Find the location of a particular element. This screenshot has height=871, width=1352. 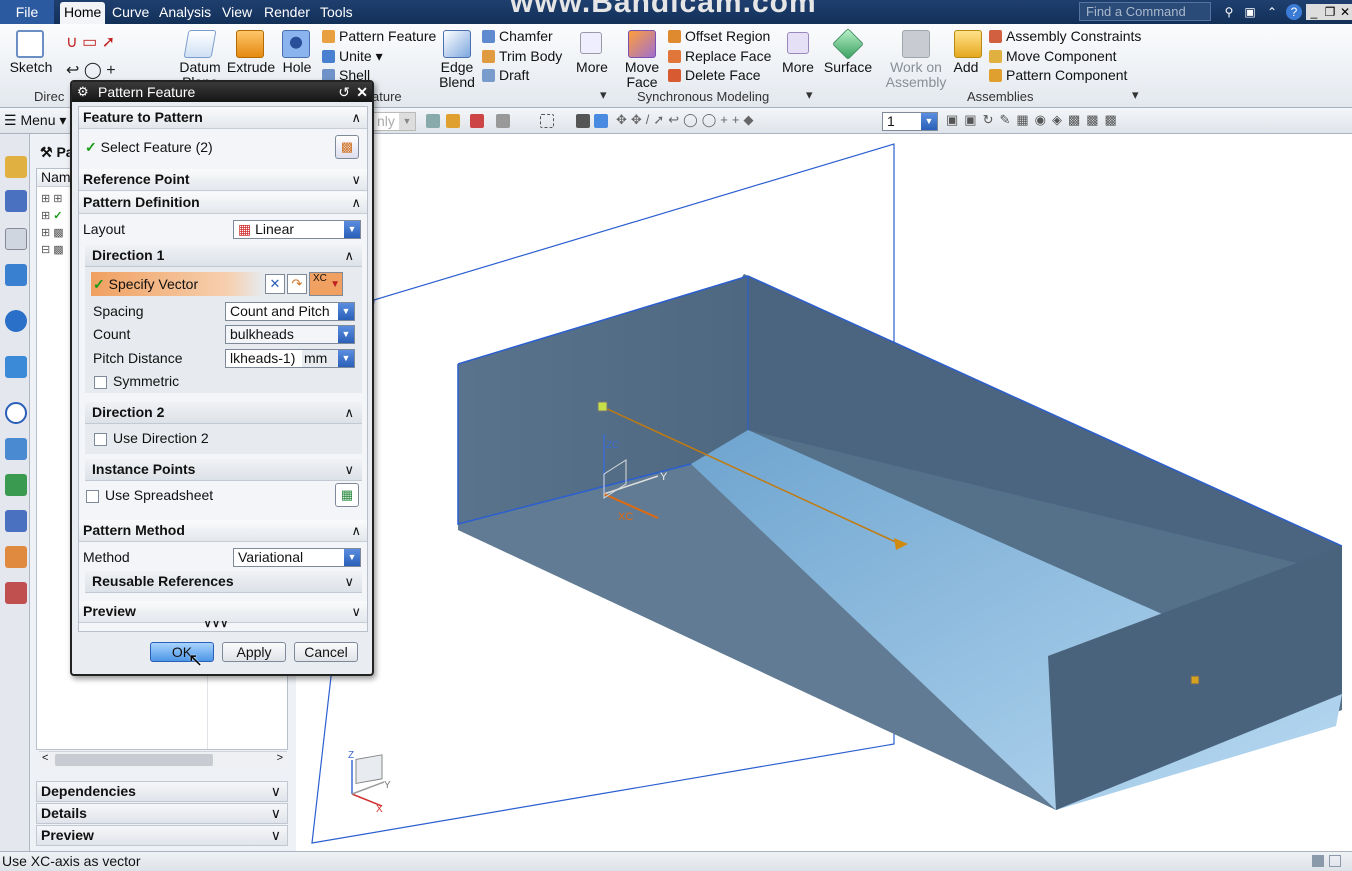

hole-button: Hole is located at coordinates (297, 67).